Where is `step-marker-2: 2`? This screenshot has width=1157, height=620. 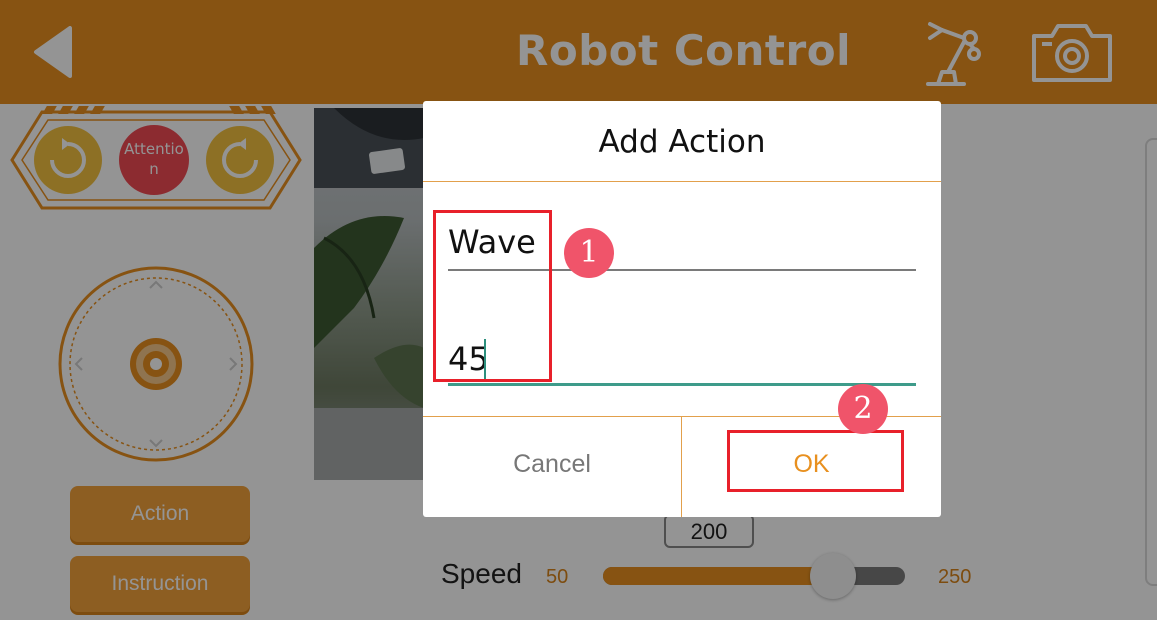
step-marker-2: 2 is located at coordinates (863, 409).